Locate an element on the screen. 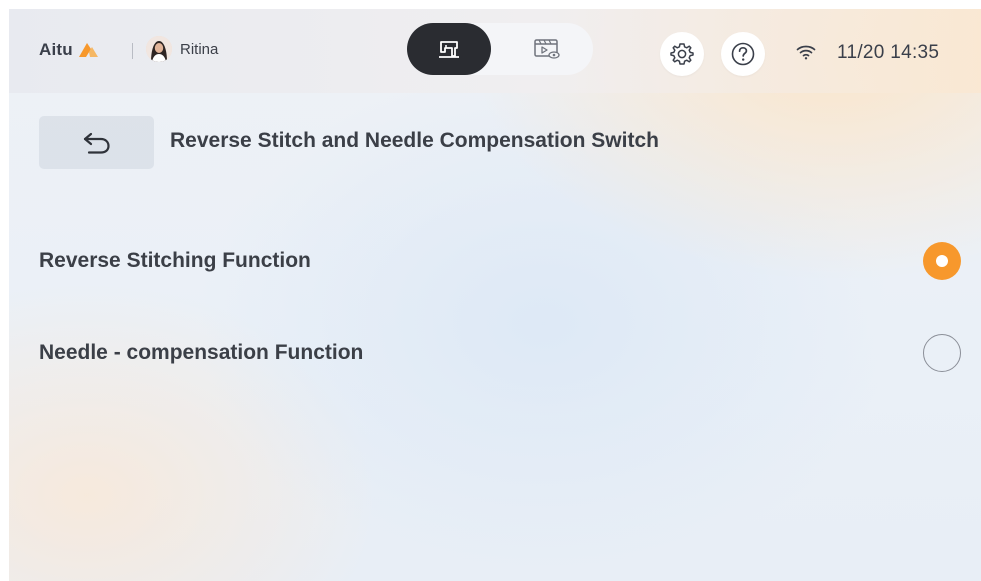 The height and width of the screenshot is (581, 981). avatar is located at coordinates (159, 49).